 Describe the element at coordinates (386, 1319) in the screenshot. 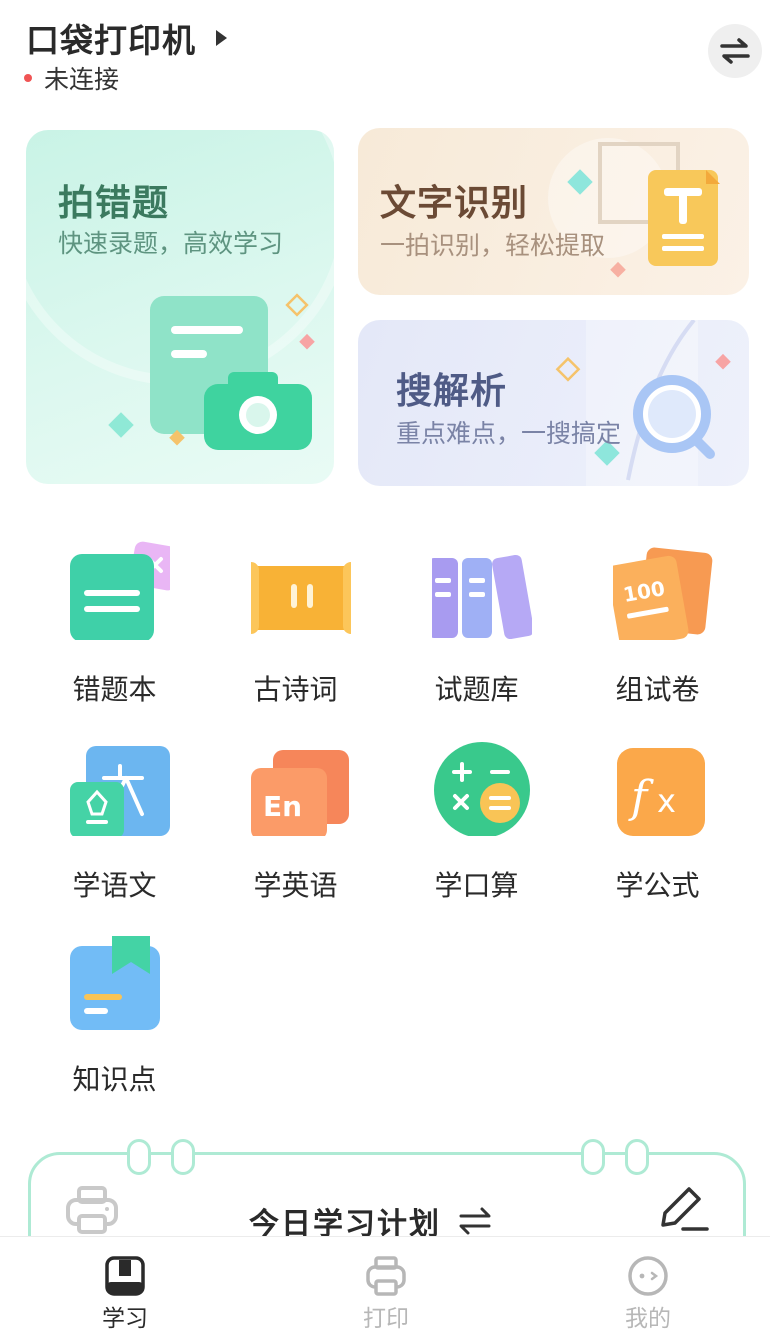

I see `nav-label: 打印` at that location.